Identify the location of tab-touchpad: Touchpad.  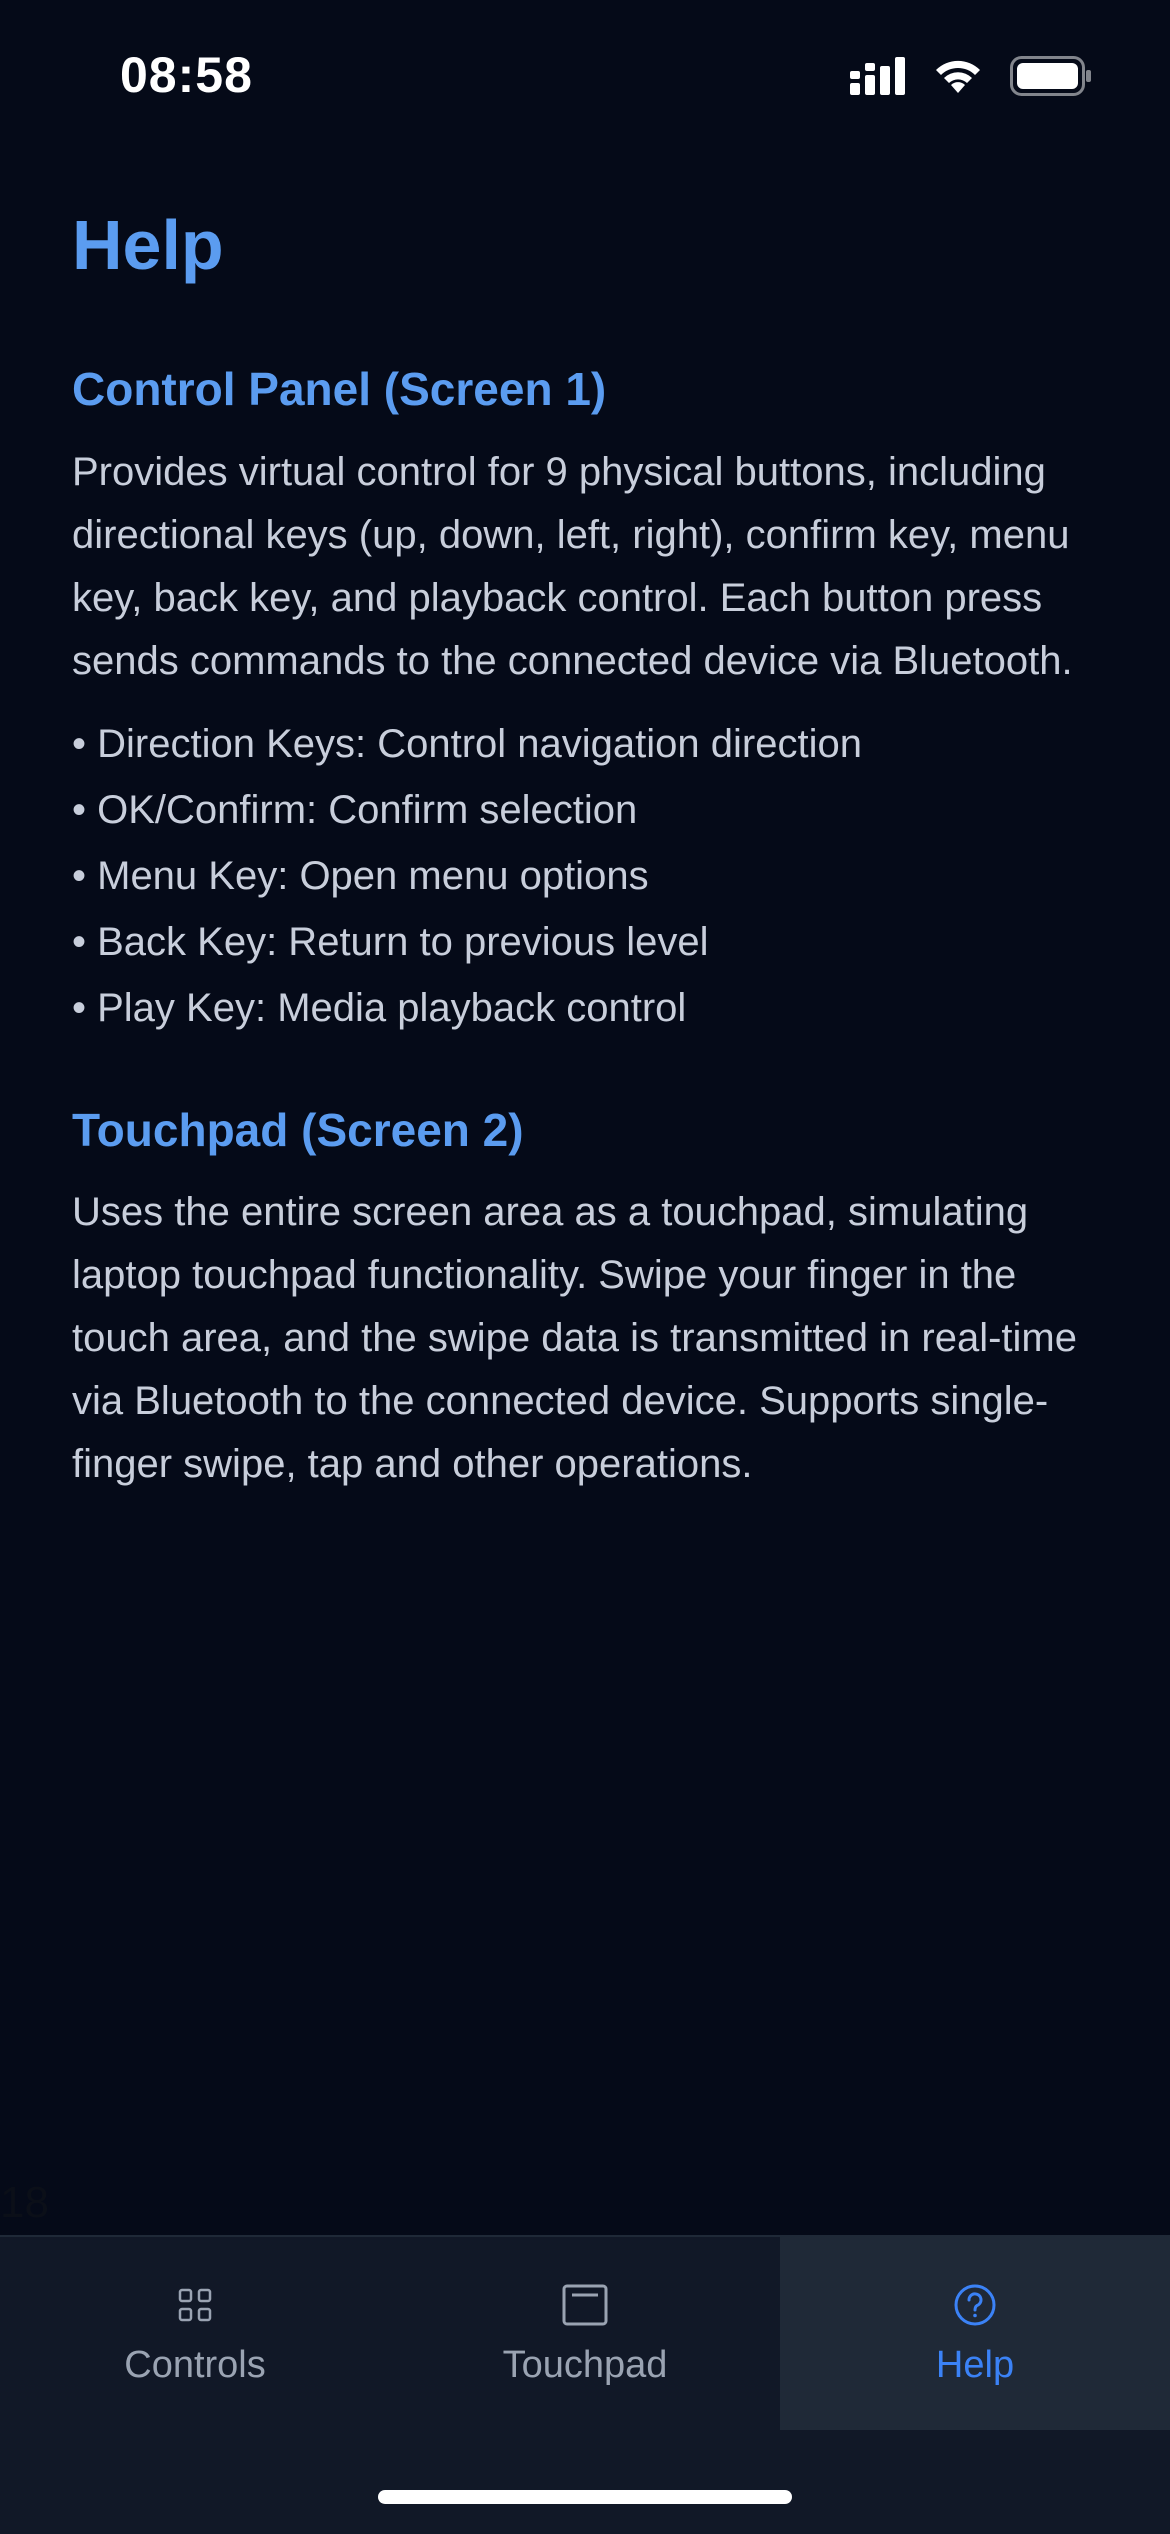
(585, 2333).